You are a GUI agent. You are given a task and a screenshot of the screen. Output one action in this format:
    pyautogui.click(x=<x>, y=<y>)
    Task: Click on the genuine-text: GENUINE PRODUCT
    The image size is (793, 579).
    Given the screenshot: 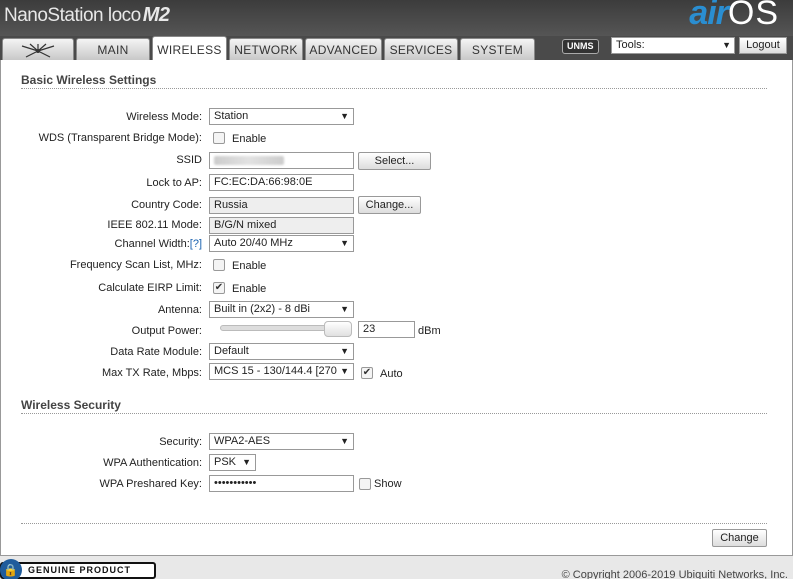 What is the action you would take?
    pyautogui.click(x=80, y=570)
    